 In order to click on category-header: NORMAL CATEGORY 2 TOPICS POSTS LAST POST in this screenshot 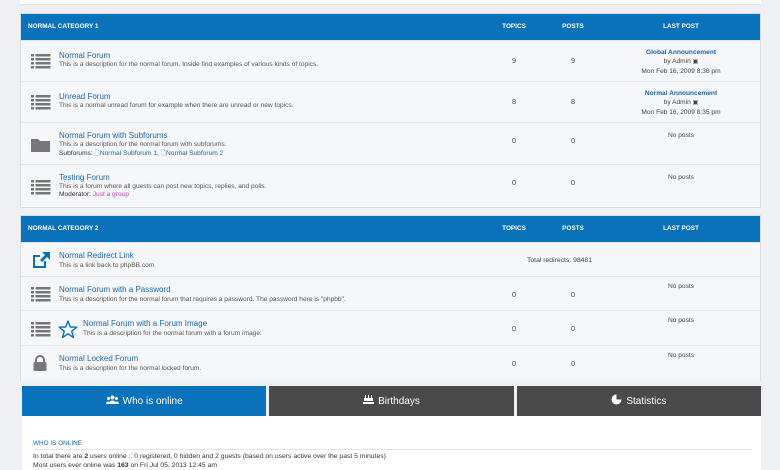, I will do `click(390, 229)`.